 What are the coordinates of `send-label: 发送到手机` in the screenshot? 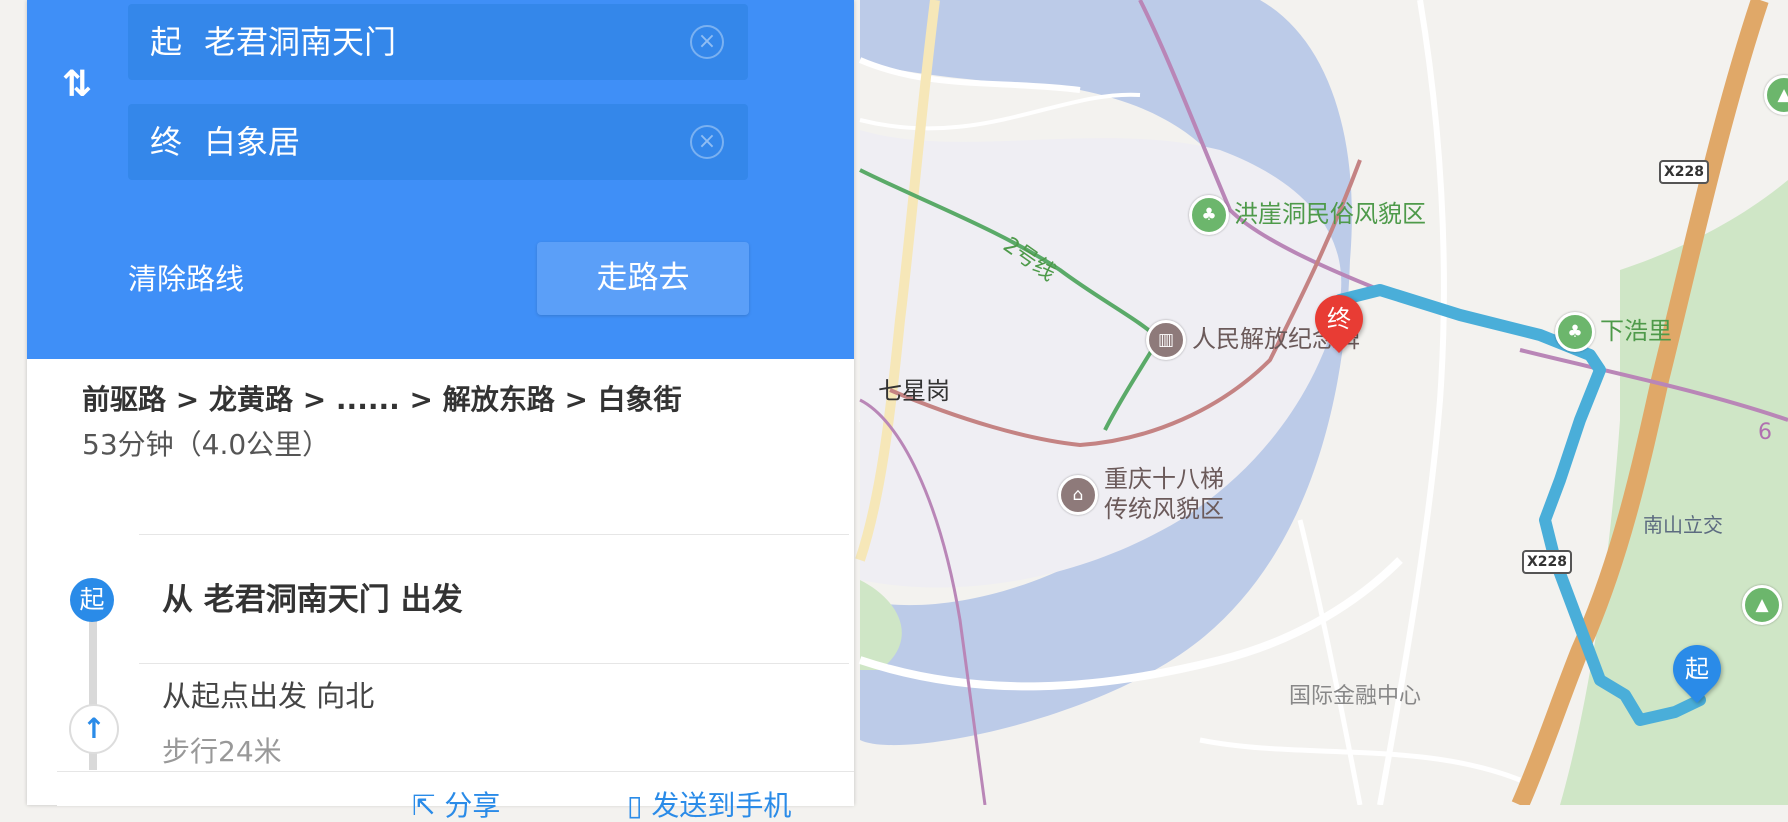 It's located at (721, 805).